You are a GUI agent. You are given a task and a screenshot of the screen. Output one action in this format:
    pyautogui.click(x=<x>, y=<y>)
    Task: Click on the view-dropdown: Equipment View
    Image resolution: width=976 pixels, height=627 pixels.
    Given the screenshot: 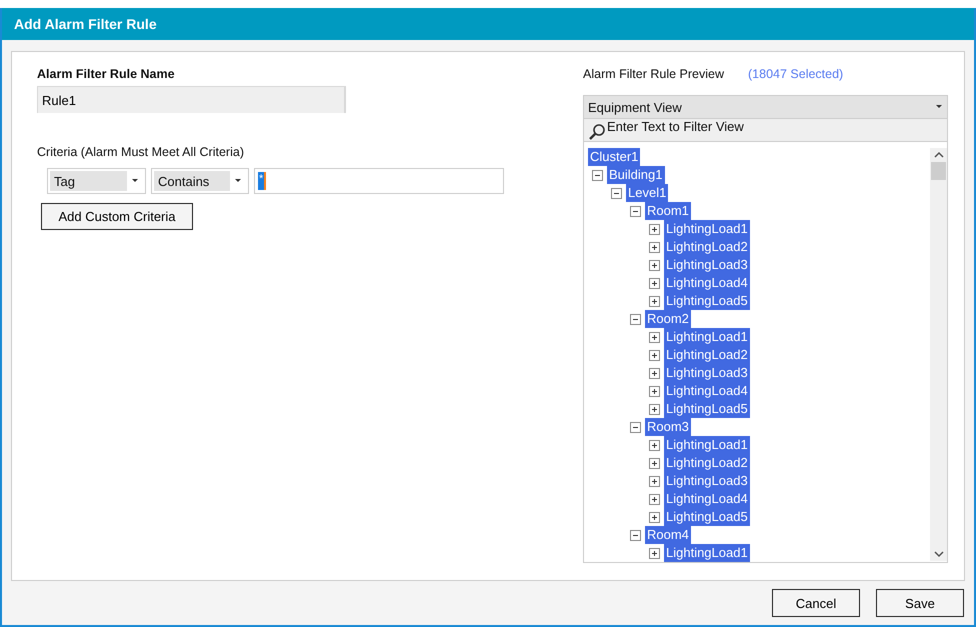 What is the action you would take?
    pyautogui.click(x=765, y=107)
    